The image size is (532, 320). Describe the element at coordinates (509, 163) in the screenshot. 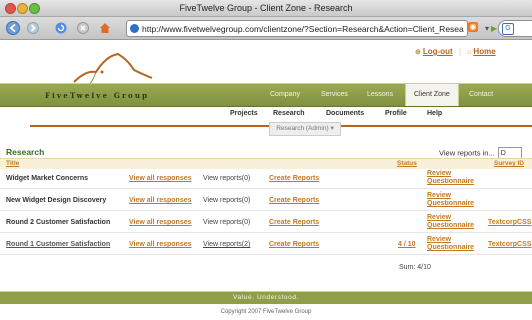

I see `column-header-survey-id: Survey ID` at that location.